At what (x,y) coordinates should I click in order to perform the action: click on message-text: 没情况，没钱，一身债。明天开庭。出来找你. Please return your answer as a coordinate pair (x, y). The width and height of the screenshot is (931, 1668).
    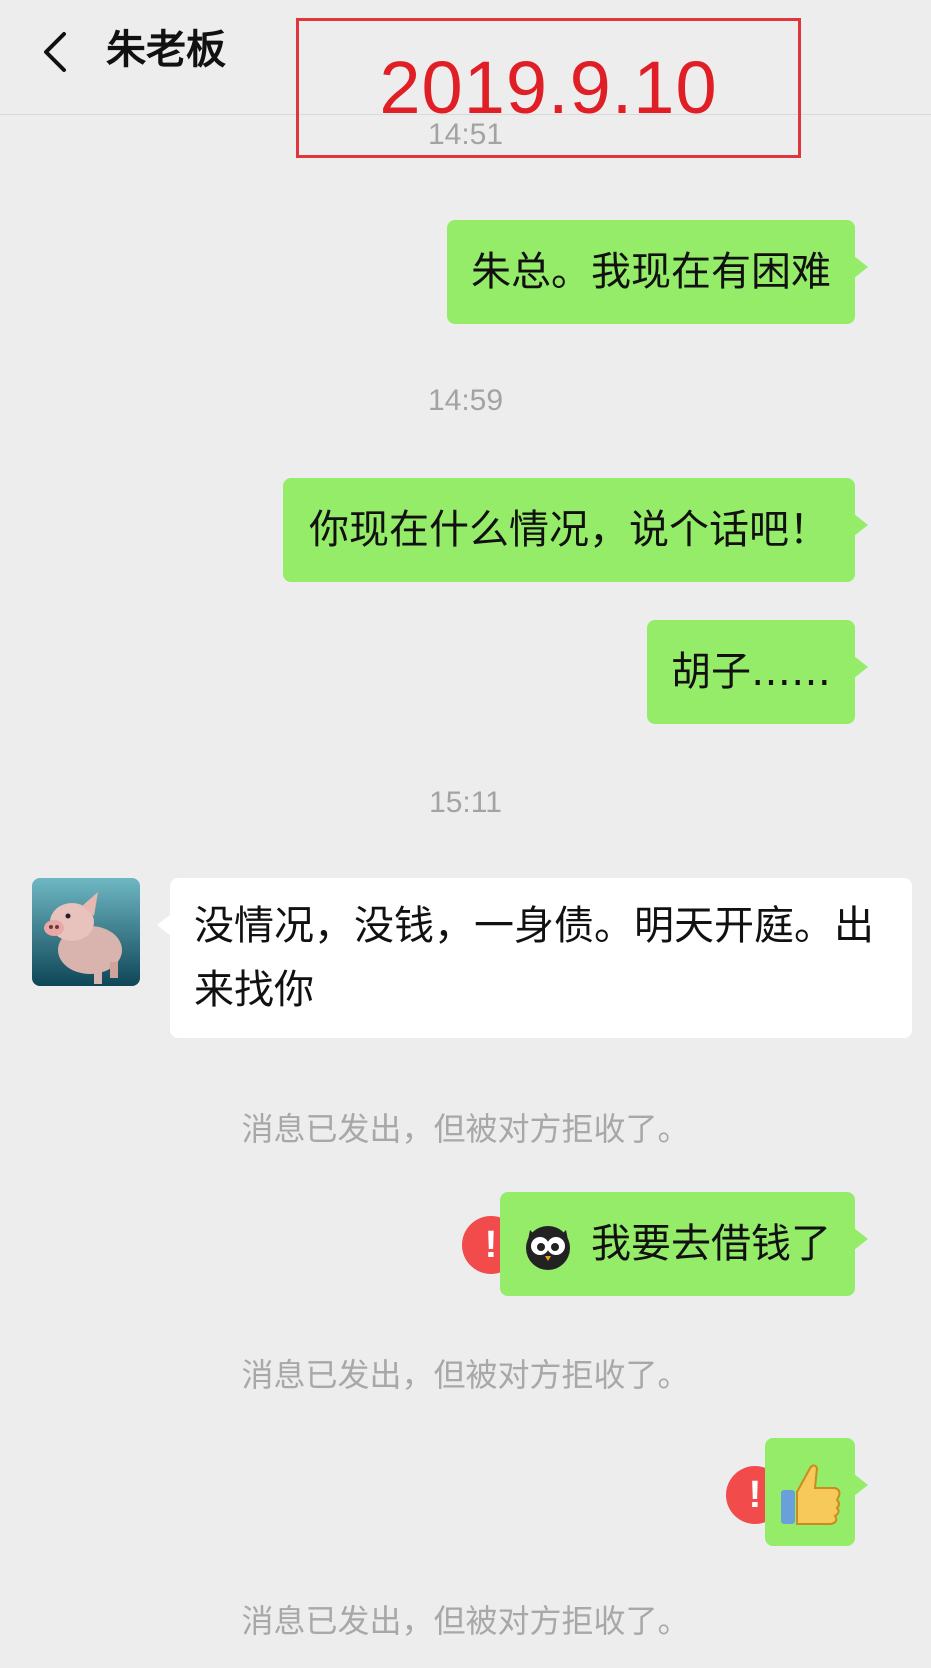
    Looking at the image, I should click on (534, 958).